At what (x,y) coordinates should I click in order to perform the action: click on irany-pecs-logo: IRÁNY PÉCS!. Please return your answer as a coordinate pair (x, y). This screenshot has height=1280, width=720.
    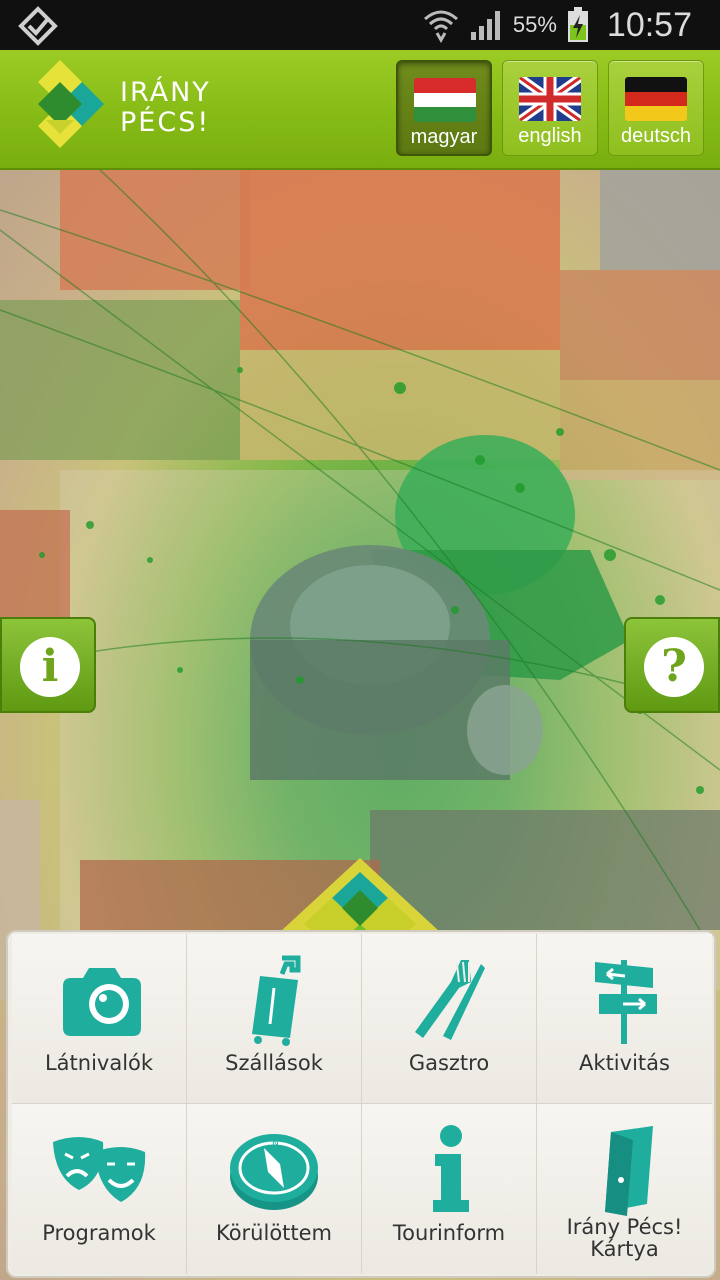
    Looking at the image, I should click on (128, 110).